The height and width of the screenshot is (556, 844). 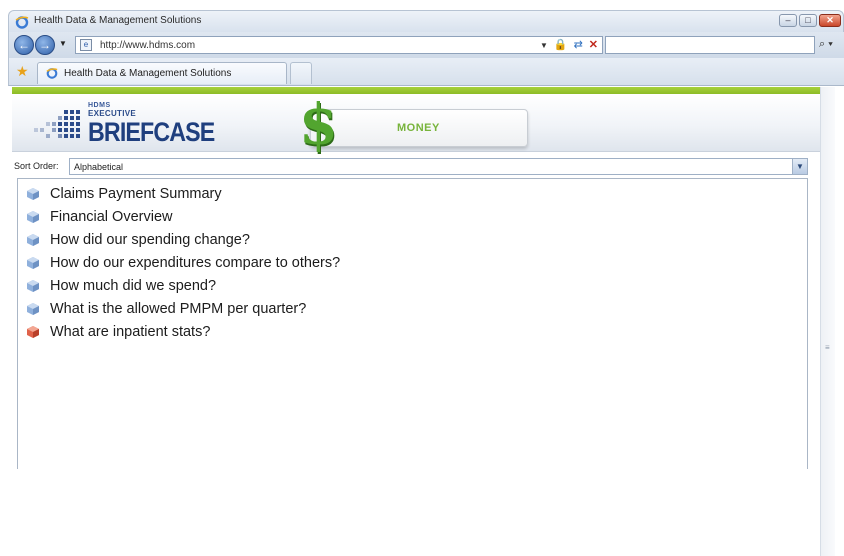 I want to click on list-item: Claims Payment Summary, so click(x=124, y=194).